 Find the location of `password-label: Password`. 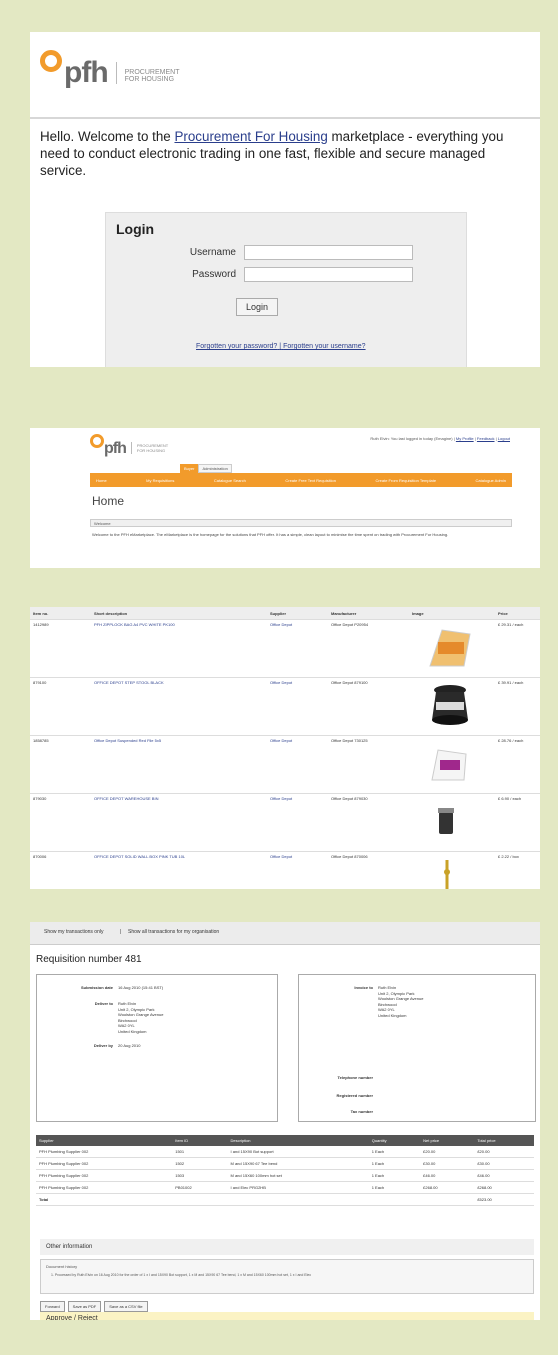

password-label: Password is located at coordinates (214, 274).